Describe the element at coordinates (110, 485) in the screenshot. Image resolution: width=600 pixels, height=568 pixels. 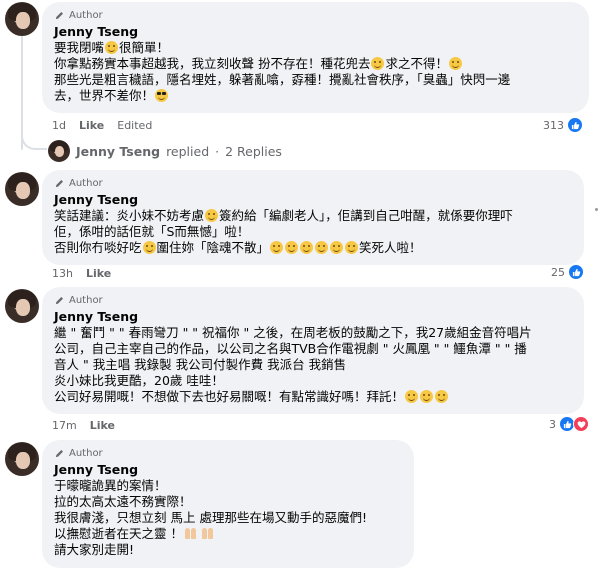
I see `comment-text-segment: 于曚曨詭異的案情！` at that location.